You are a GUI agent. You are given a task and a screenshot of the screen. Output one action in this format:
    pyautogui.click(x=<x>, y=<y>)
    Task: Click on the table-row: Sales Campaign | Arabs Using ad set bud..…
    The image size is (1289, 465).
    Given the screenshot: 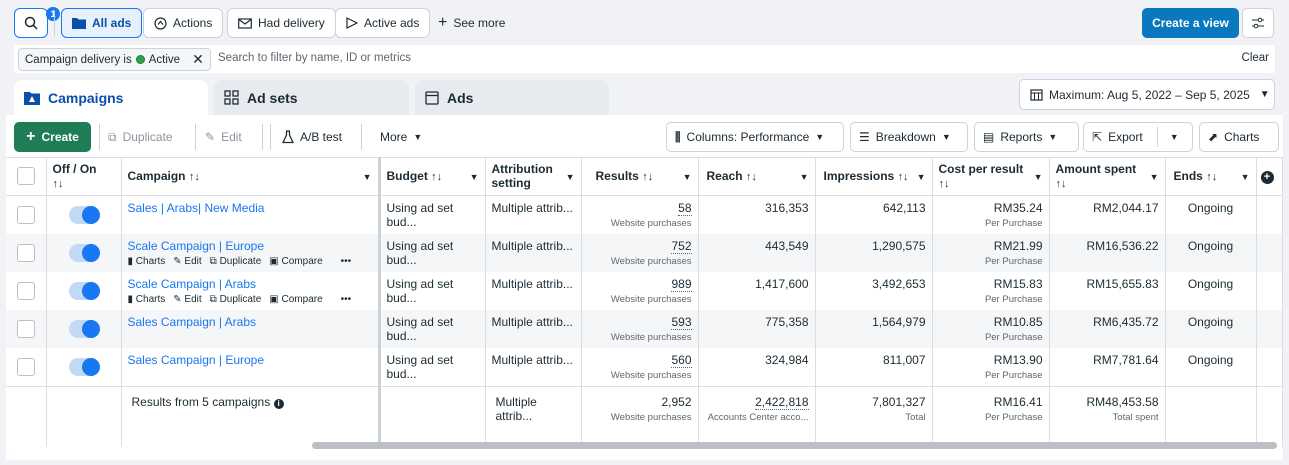 What is the action you would take?
    pyautogui.click(x=644, y=329)
    